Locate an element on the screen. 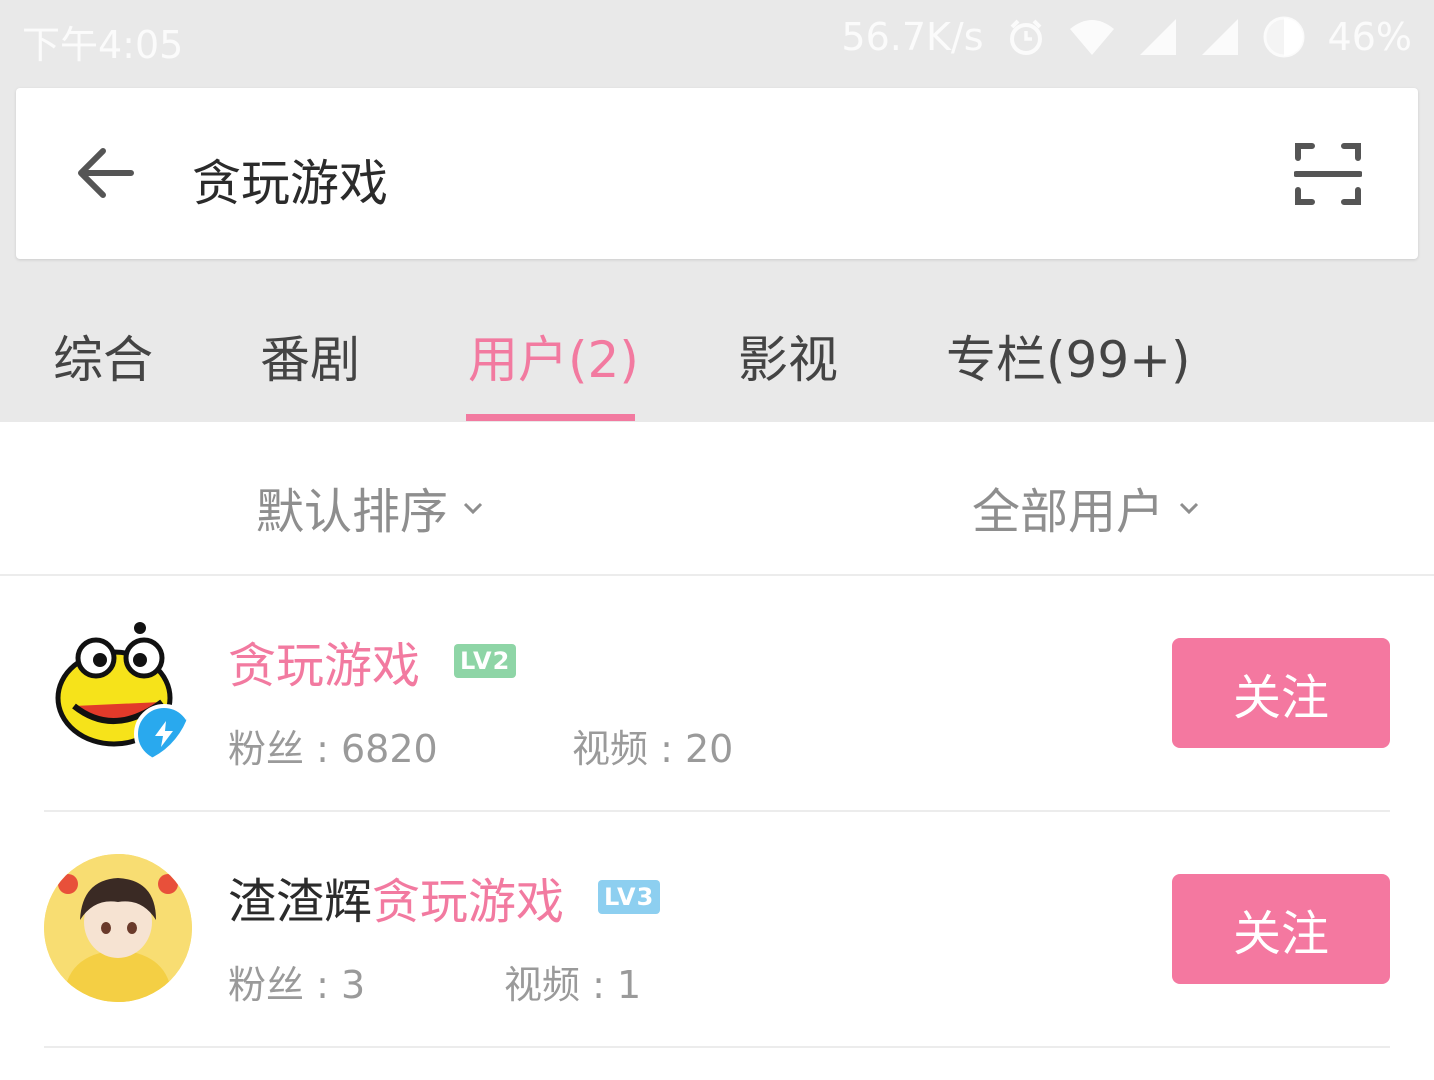 Image resolution: width=1434 pixels, height=1080 pixels. user-name: 贪玩游戏 LV2 is located at coordinates (372, 661).